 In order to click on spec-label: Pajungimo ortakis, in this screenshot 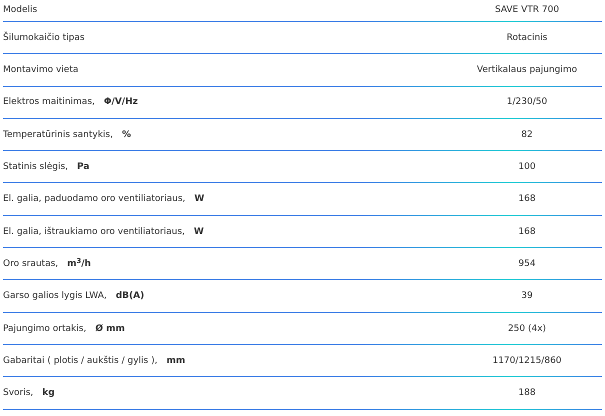, I will do `click(44, 329)`.